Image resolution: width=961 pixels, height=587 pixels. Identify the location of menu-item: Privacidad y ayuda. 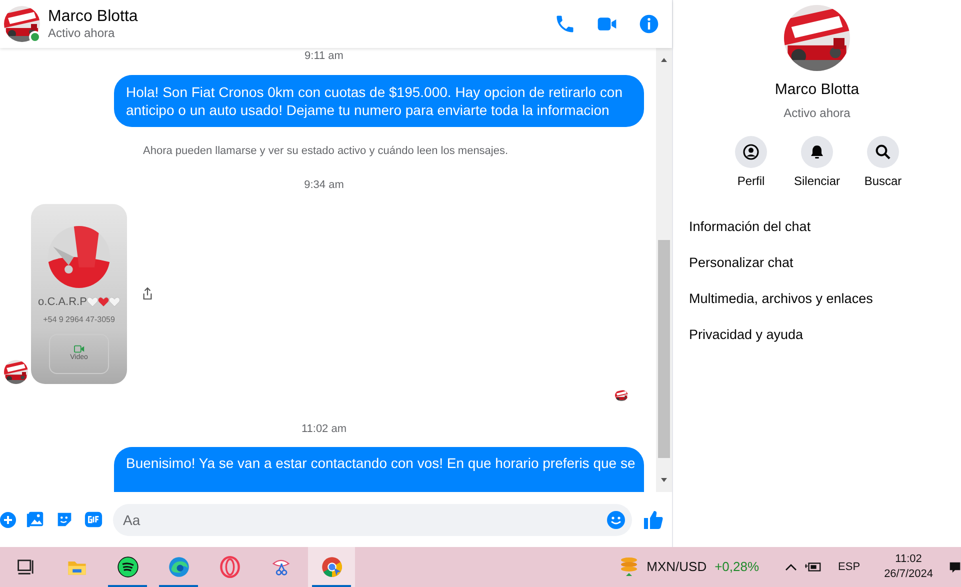
(746, 336).